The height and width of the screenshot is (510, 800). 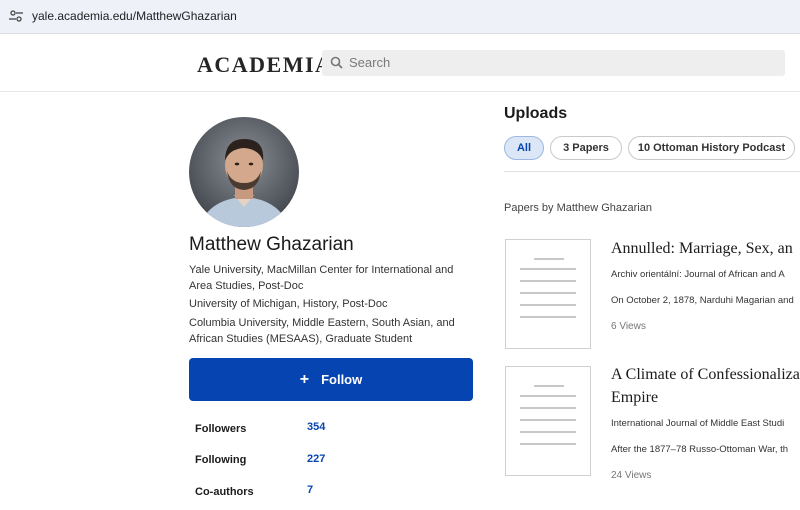 I want to click on stat-value-followers: 354, so click(x=316, y=427).